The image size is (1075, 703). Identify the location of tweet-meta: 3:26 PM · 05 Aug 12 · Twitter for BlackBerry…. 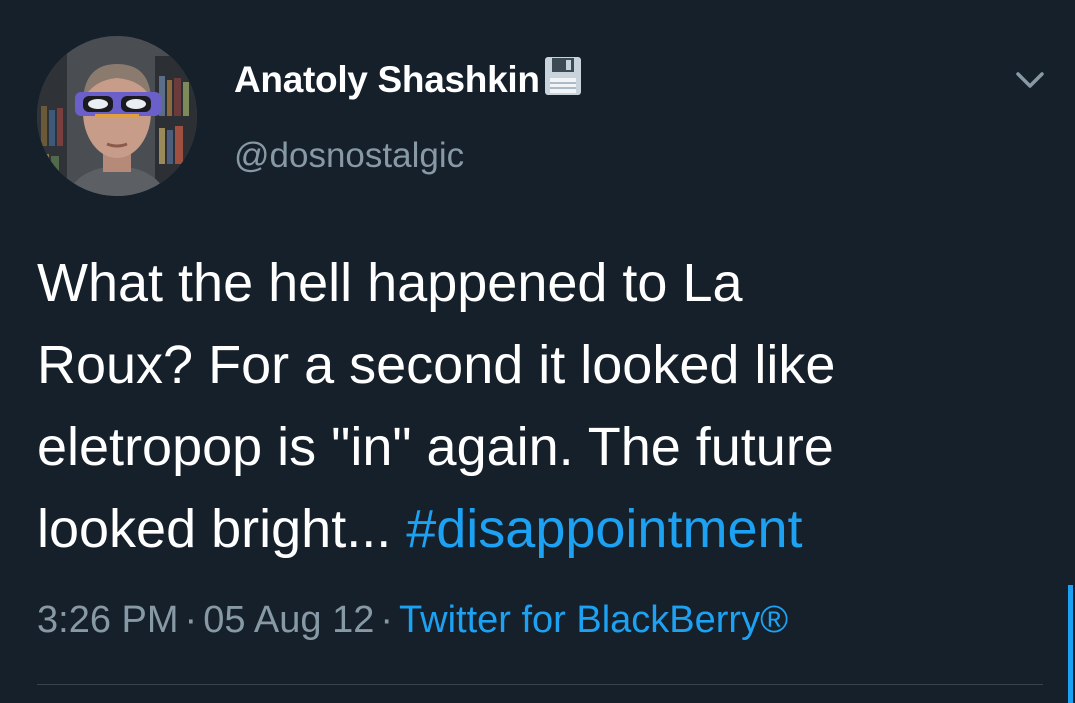
(412, 620).